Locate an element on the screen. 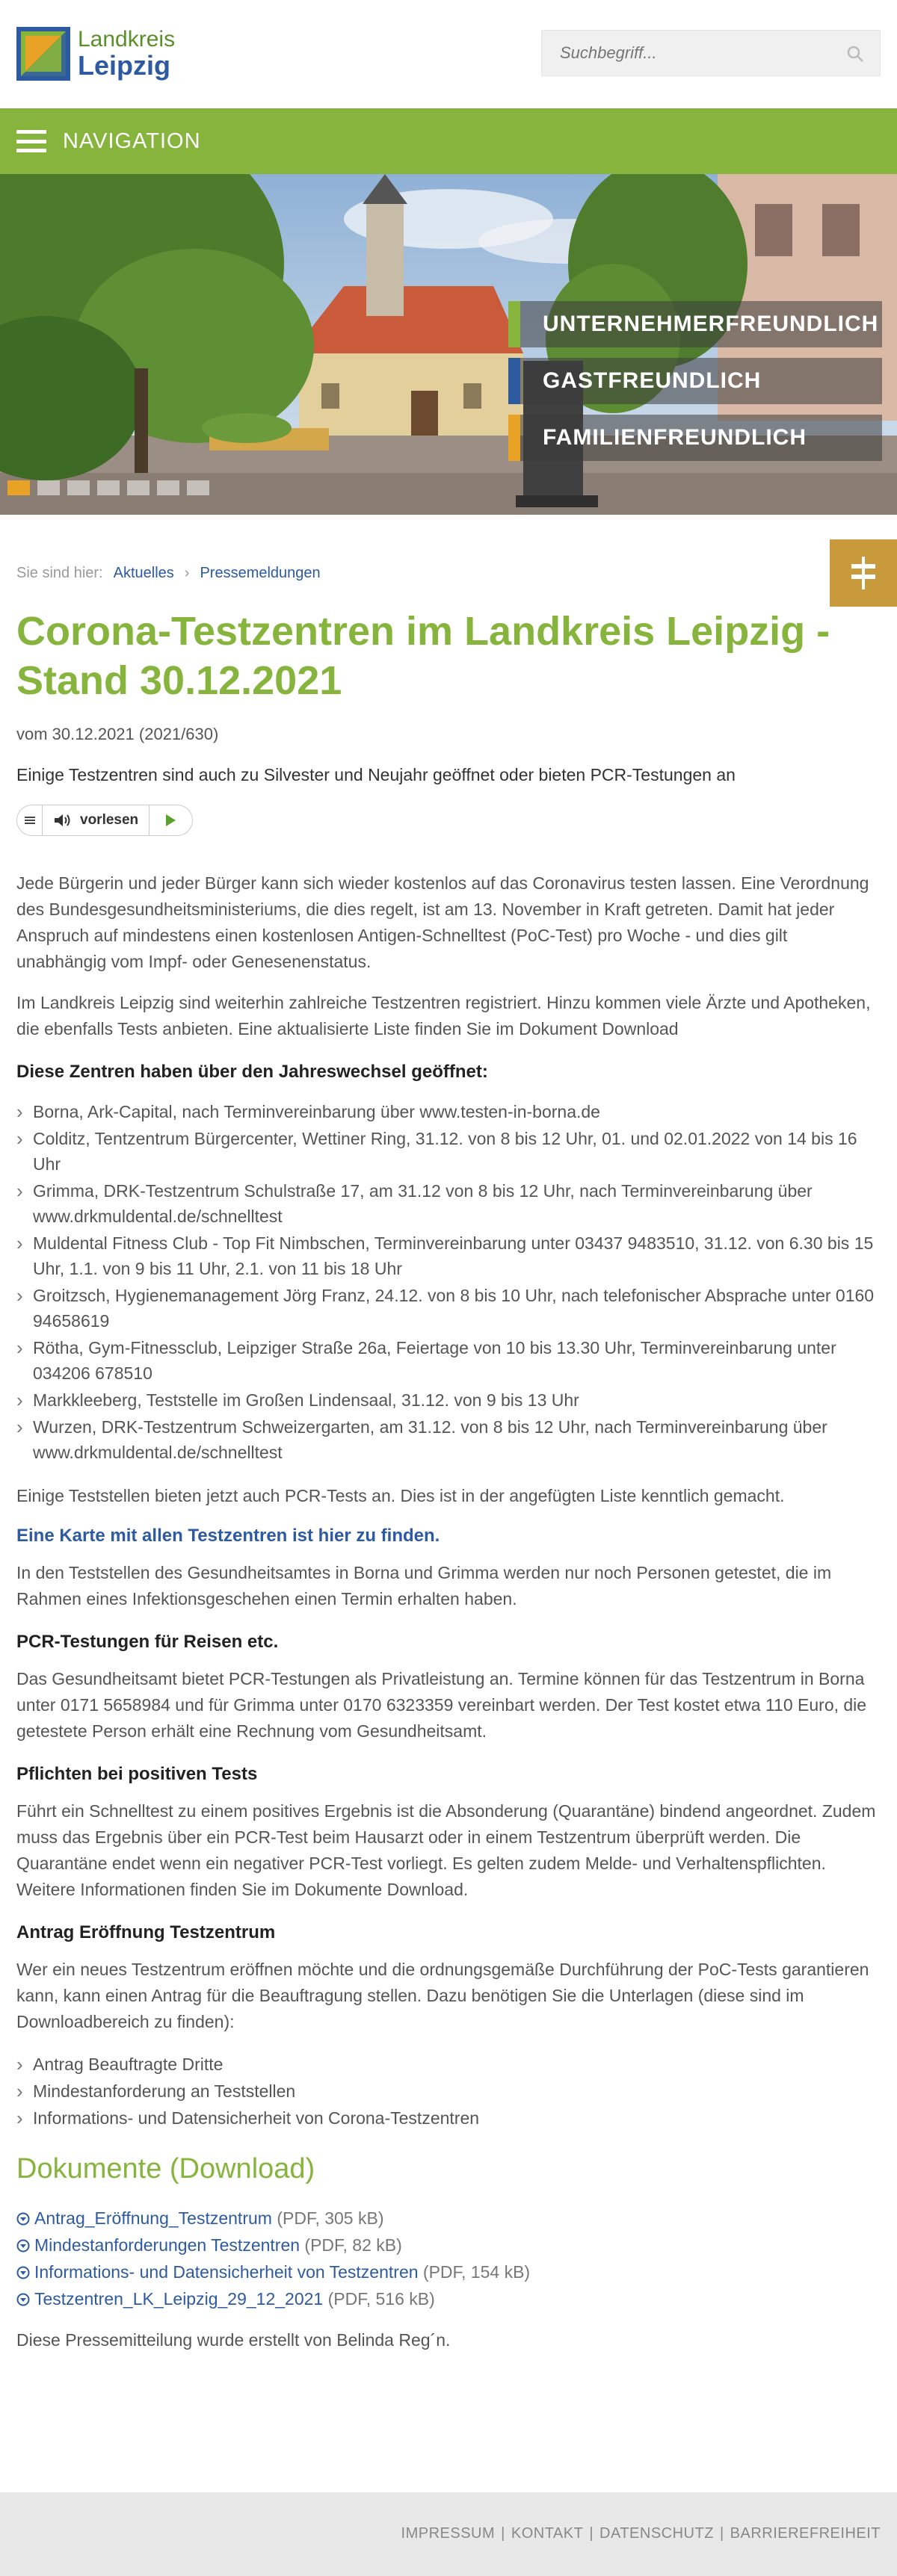 The width and height of the screenshot is (897, 2576). play-icon is located at coordinates (171, 820).